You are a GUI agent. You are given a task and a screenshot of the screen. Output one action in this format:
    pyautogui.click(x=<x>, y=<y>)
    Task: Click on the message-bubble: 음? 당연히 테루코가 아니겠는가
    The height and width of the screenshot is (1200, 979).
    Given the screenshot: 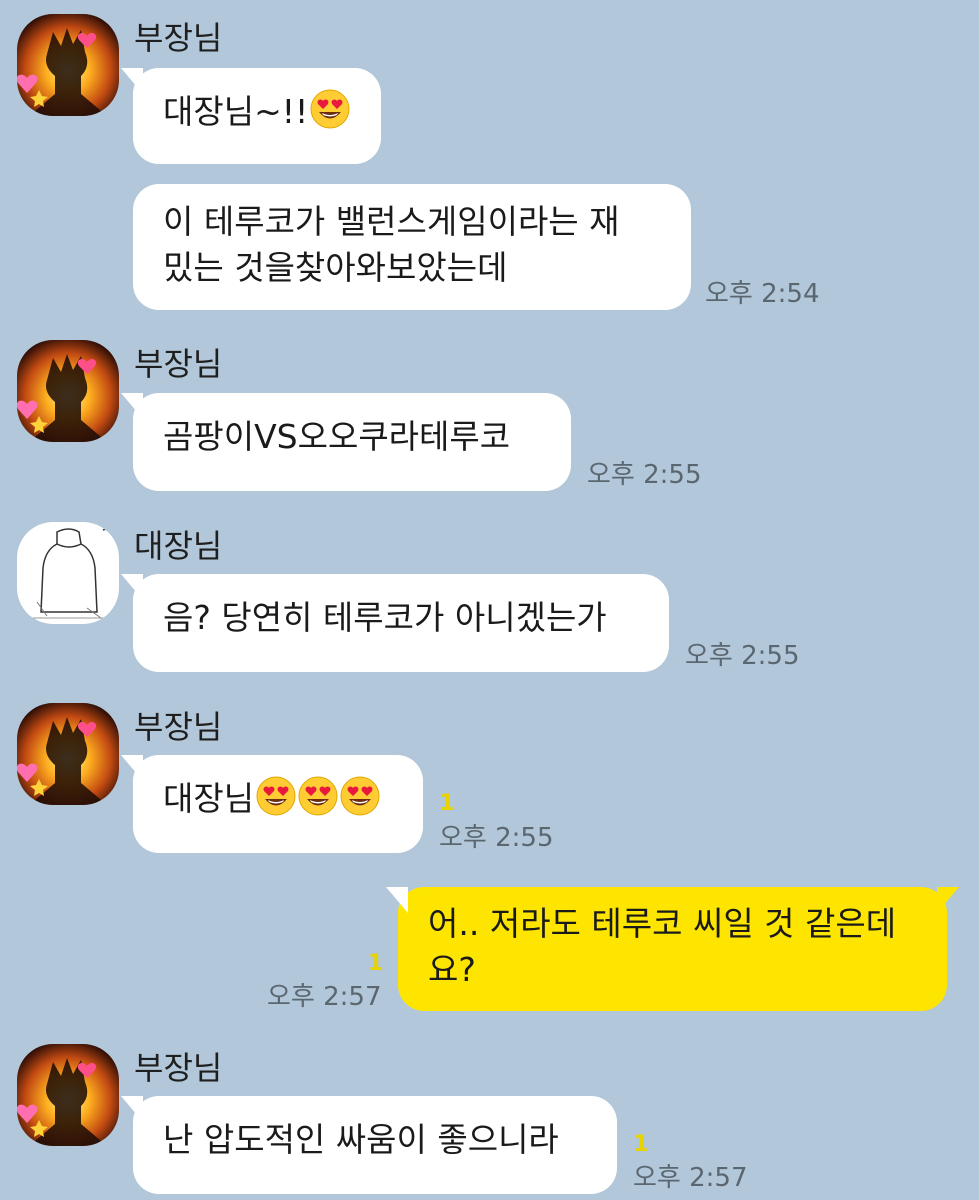 What is the action you would take?
    pyautogui.click(x=395, y=623)
    